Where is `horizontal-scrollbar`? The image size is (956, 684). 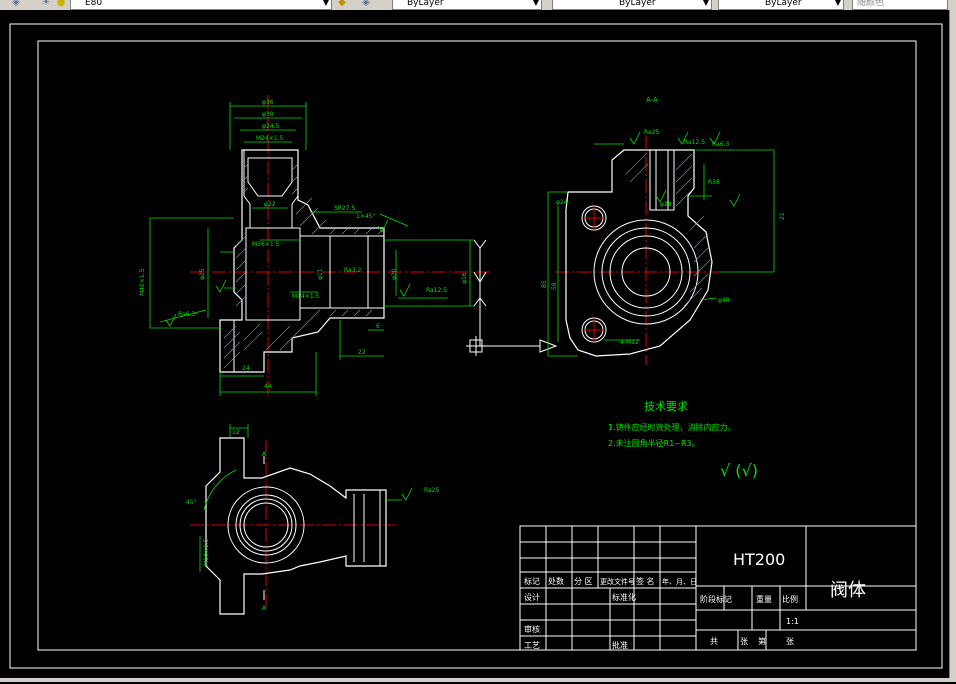
horizontal-scrollbar is located at coordinates (478, 680).